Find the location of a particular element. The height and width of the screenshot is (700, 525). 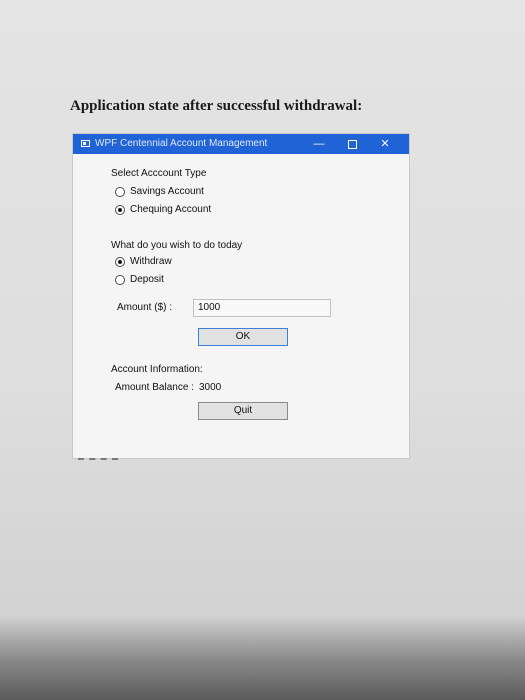

app-window-icon is located at coordinates (85, 143).